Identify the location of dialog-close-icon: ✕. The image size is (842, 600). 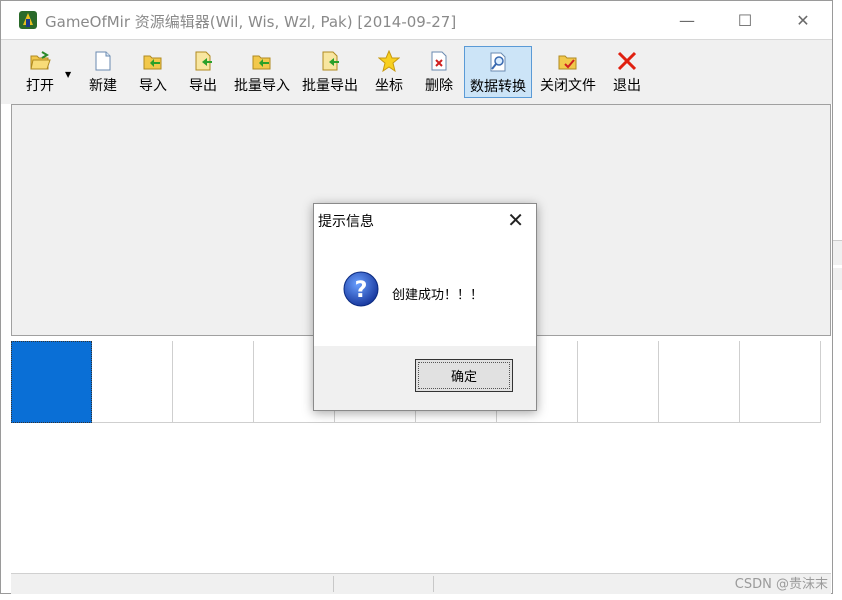
(515, 220).